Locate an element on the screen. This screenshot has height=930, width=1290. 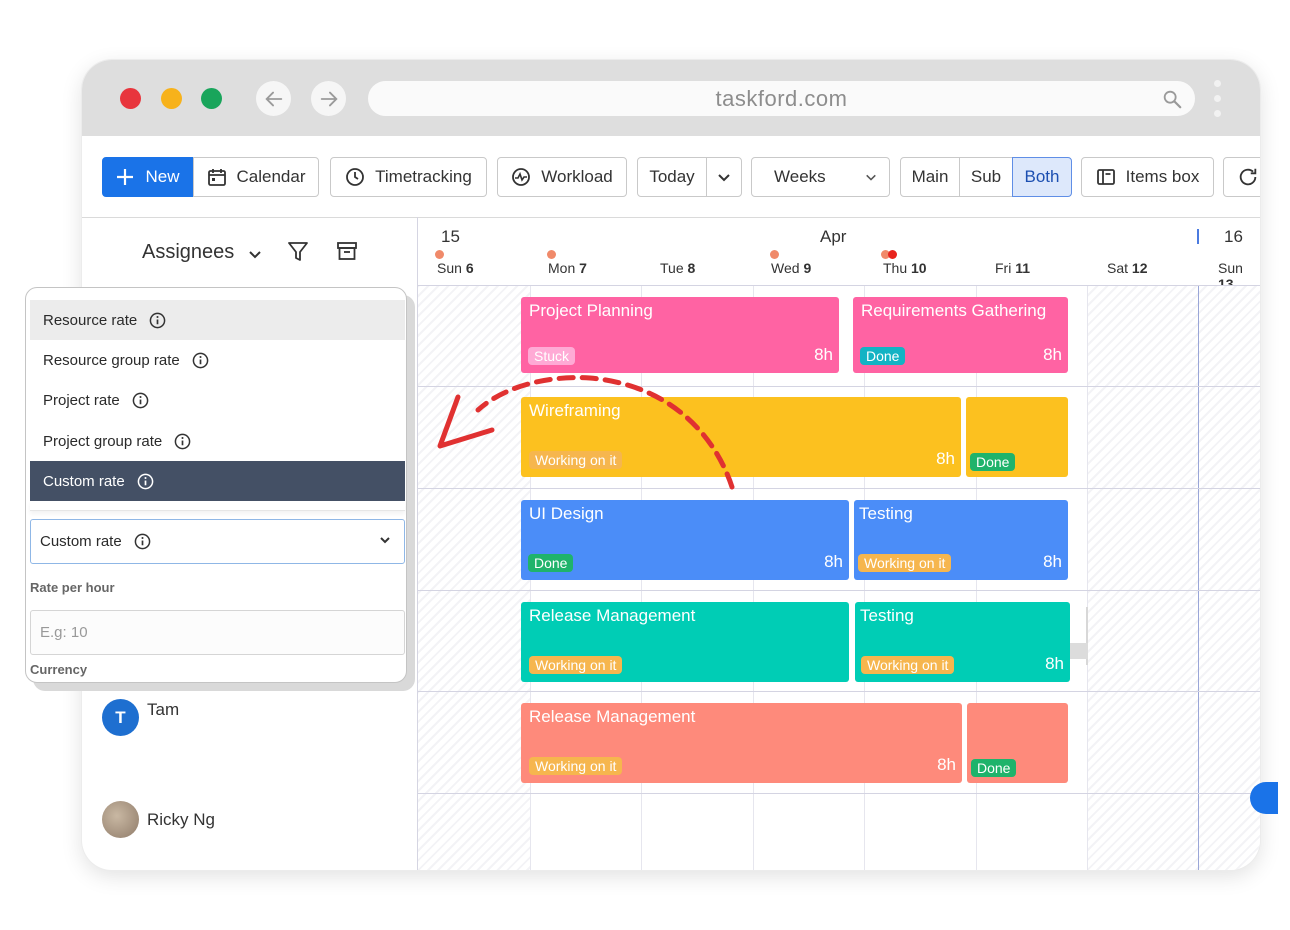
main-toggle: Main is located at coordinates (930, 177).